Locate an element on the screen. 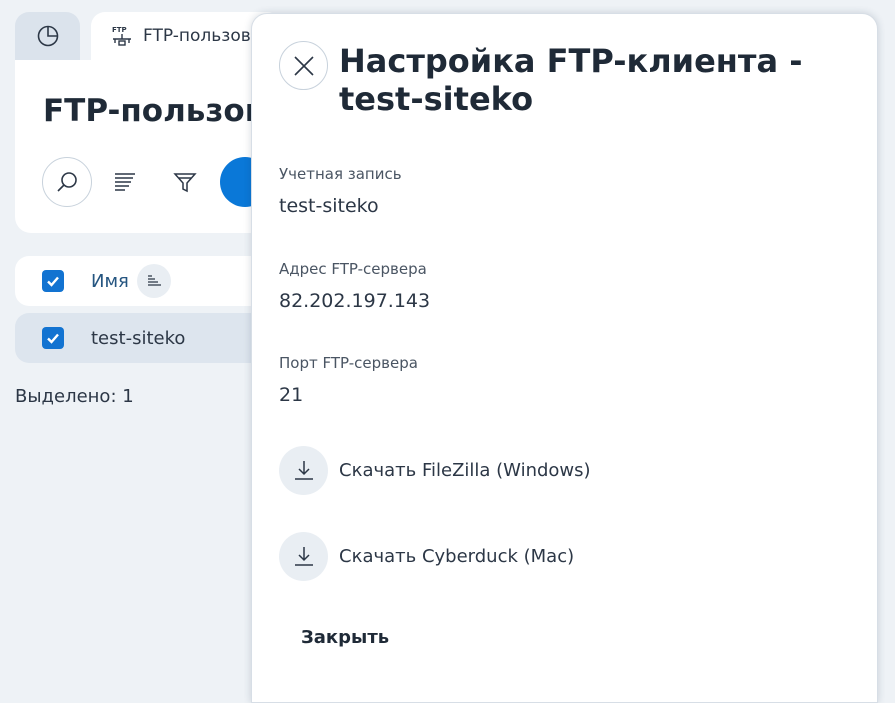 The width and height of the screenshot is (895, 703). table-row: test-siteko is located at coordinates (145, 338).